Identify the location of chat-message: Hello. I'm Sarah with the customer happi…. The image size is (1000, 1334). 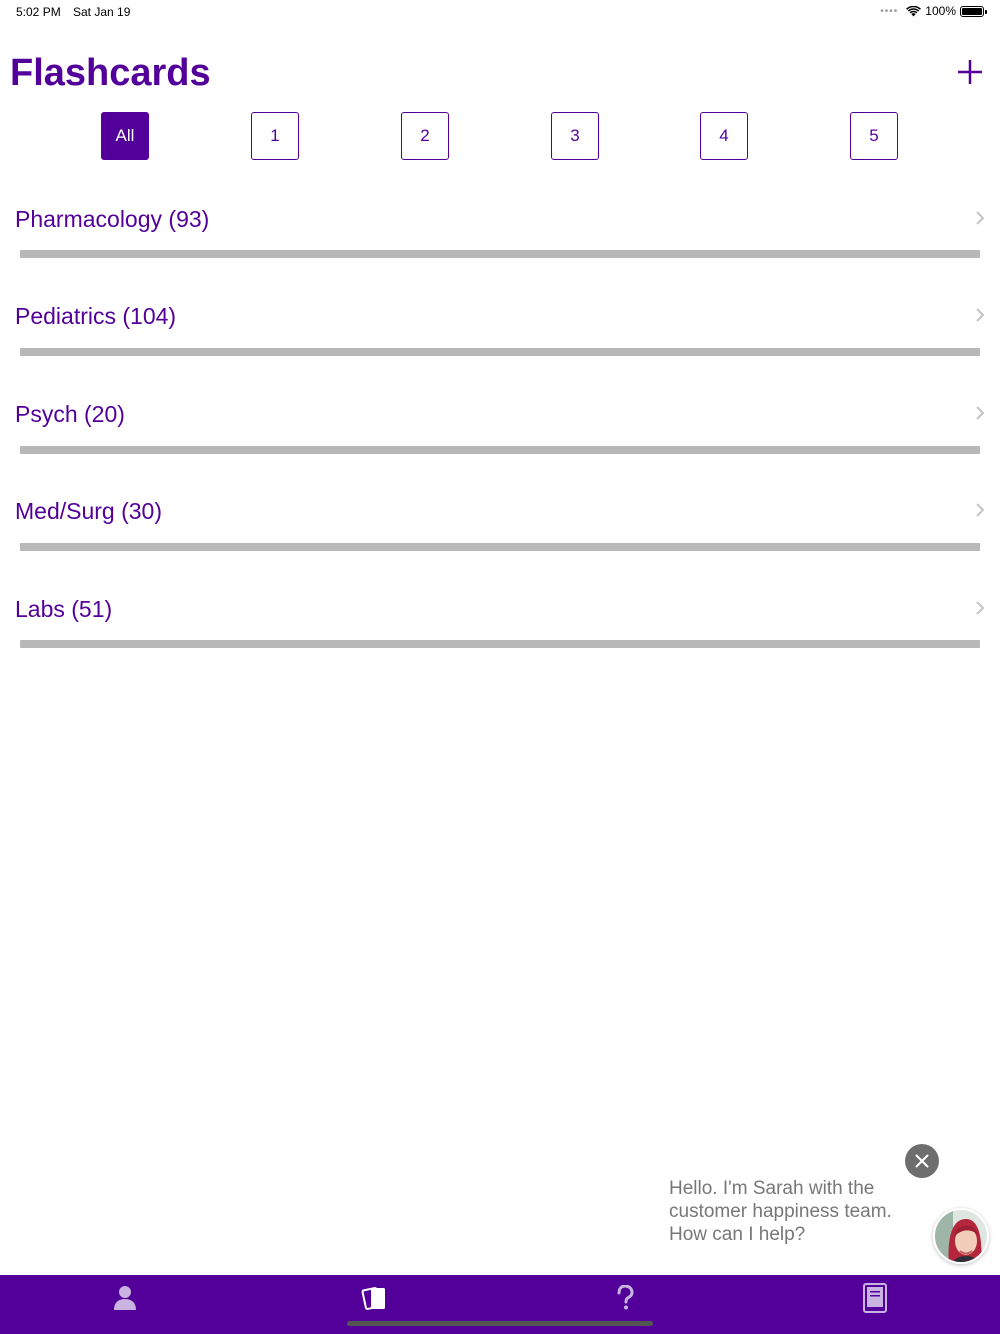
(794, 1211).